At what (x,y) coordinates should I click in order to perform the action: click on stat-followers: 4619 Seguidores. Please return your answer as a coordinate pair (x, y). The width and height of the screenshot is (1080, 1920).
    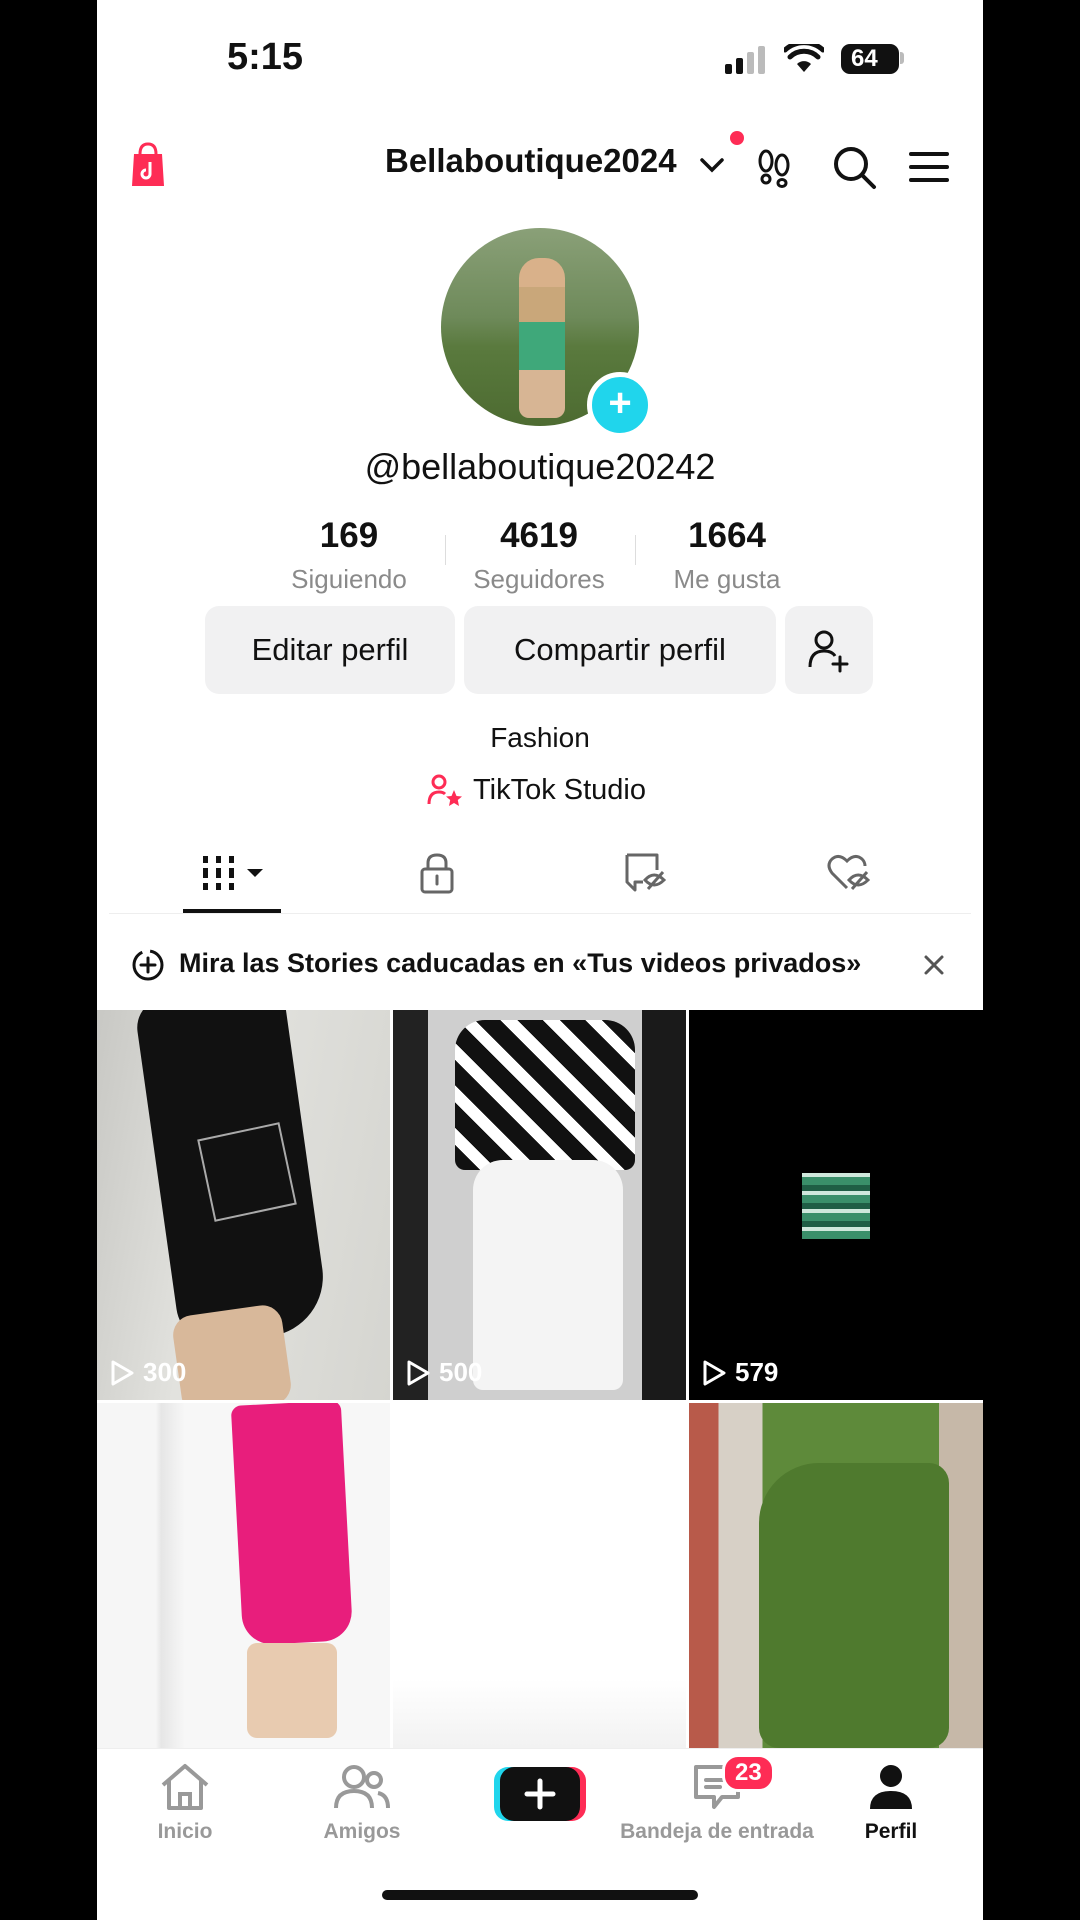
    Looking at the image, I should click on (539, 555).